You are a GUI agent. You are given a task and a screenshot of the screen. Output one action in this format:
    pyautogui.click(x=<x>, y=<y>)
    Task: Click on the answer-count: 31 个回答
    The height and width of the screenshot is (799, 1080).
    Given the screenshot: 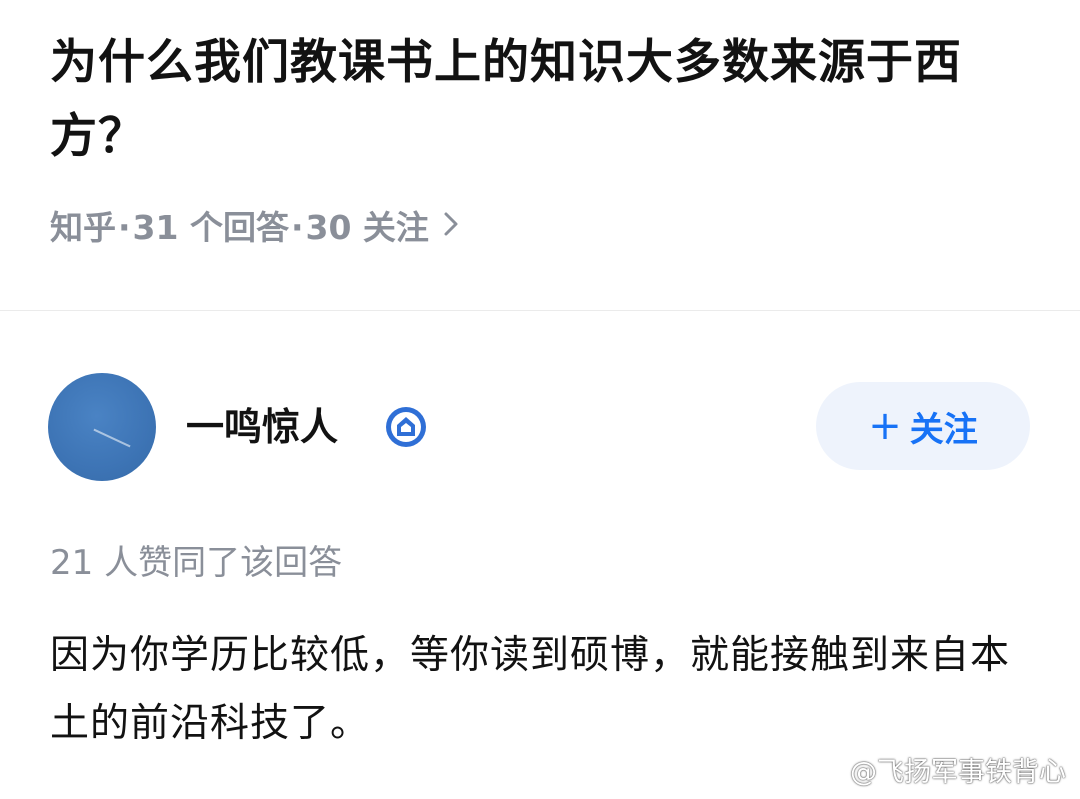 What is the action you would take?
    pyautogui.click(x=210, y=227)
    